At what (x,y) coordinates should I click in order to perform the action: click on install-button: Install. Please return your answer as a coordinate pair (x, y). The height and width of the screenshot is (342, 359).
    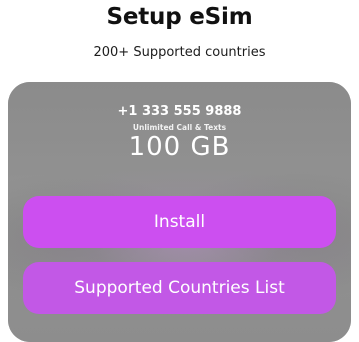
    Looking at the image, I should click on (179, 222).